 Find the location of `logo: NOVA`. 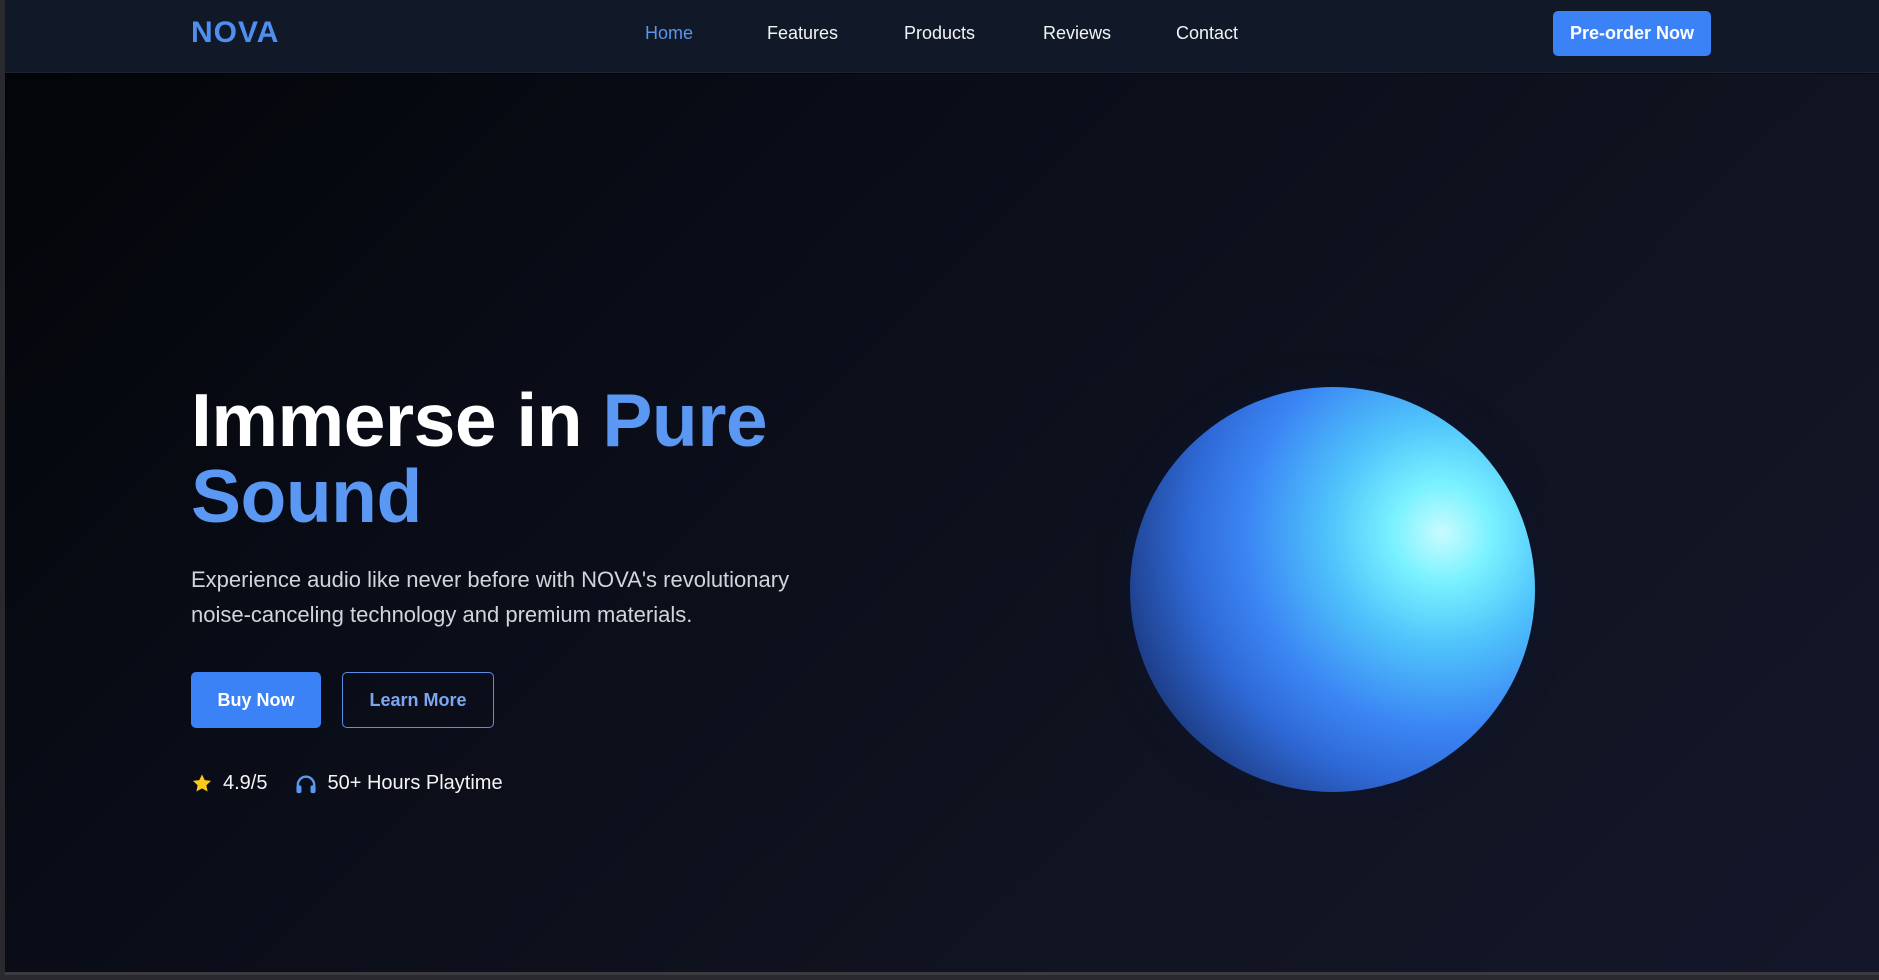

logo: NOVA is located at coordinates (235, 33).